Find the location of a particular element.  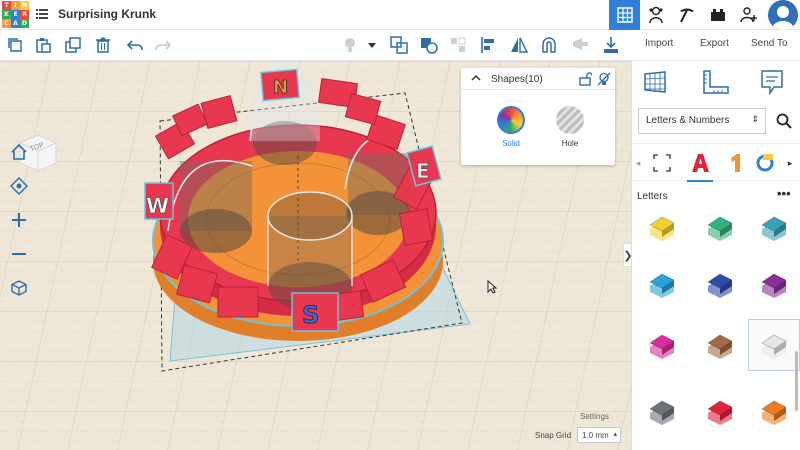

category-frame is located at coordinates (662, 163).